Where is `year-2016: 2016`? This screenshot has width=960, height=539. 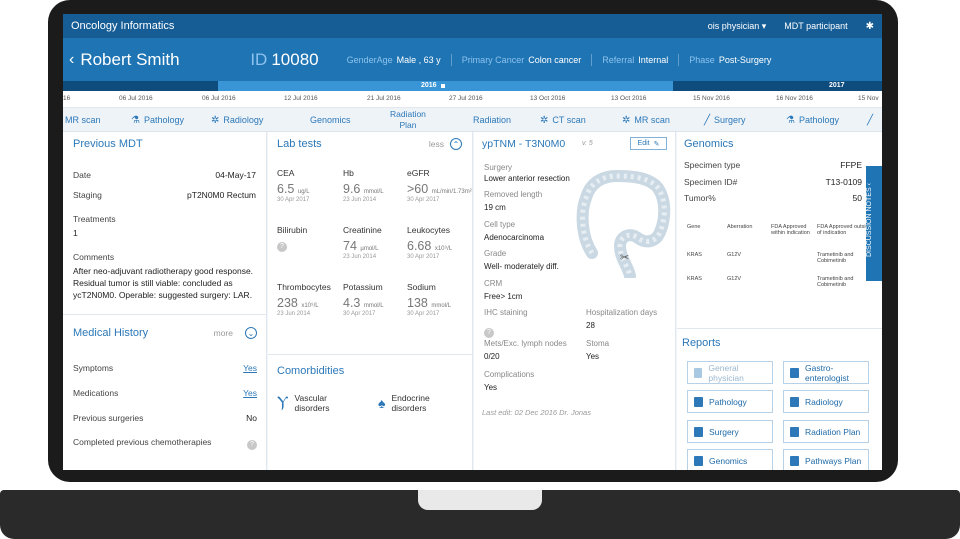 year-2016: 2016 is located at coordinates (429, 85).